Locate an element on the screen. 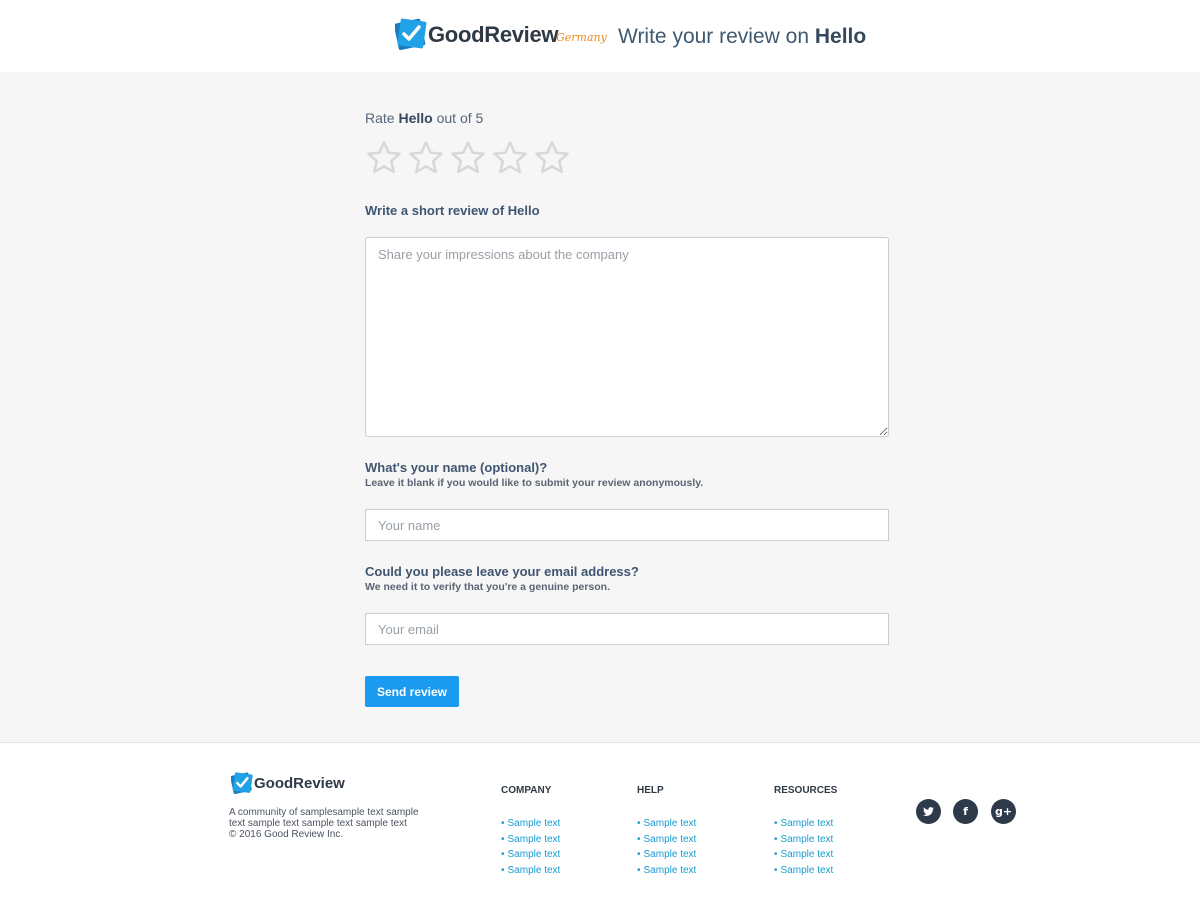 The image size is (1200, 900). page-title-prefix: Write your review on is located at coordinates (714, 36).